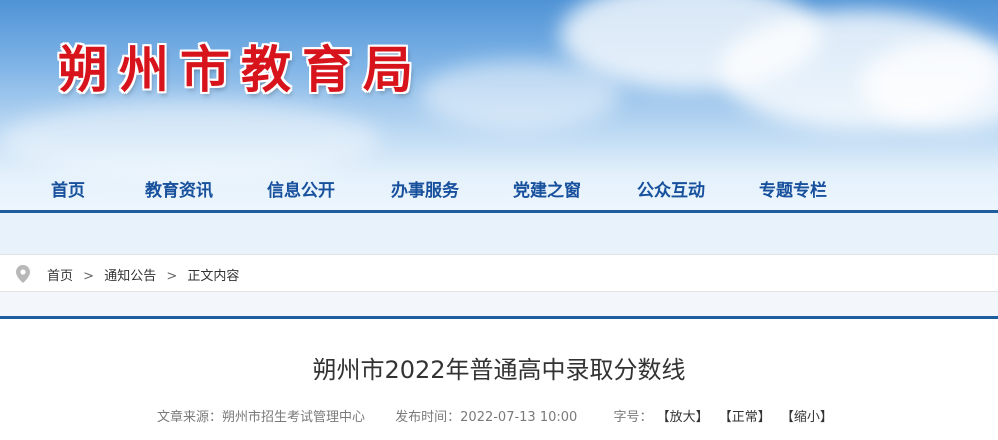  I want to click on article-source: 文章来源：朔州市招生考试管理中心, so click(261, 417).